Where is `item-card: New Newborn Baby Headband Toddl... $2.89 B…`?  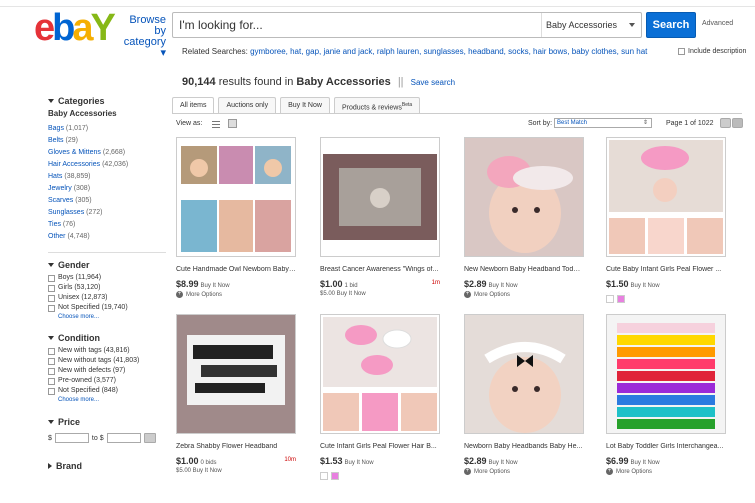
item-card: New Newborn Baby Headband Toddl... $2.89 B… is located at coordinates (524, 217).